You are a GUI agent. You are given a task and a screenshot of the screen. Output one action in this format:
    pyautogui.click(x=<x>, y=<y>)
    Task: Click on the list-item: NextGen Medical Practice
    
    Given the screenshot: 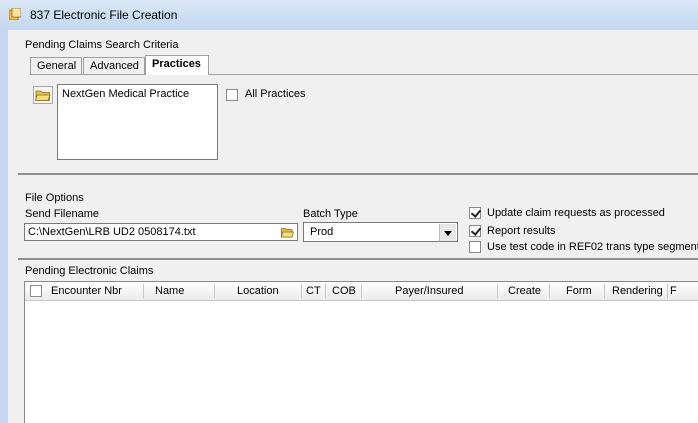 What is the action you would take?
    pyautogui.click(x=125, y=94)
    